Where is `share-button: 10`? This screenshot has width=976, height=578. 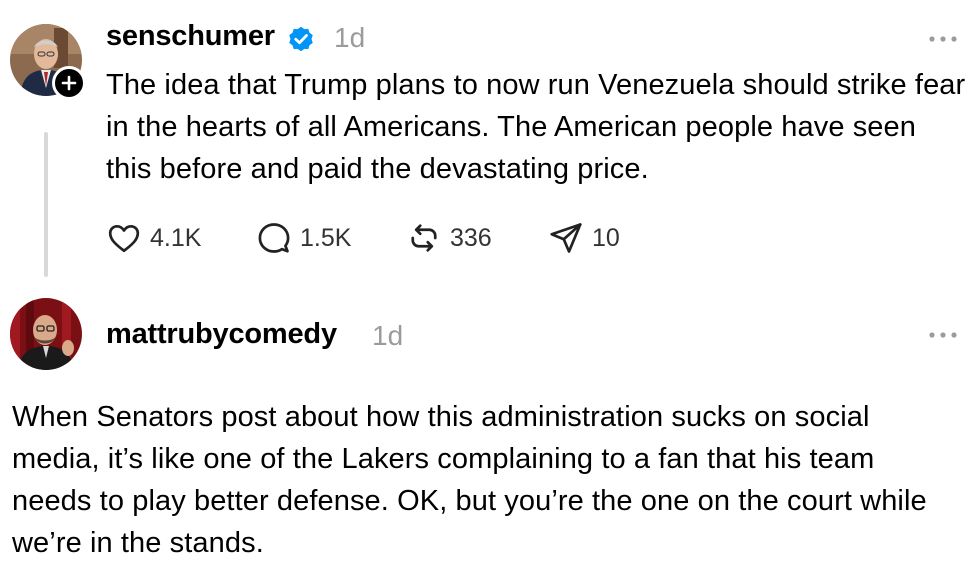 share-button: 10 is located at coordinates (584, 238).